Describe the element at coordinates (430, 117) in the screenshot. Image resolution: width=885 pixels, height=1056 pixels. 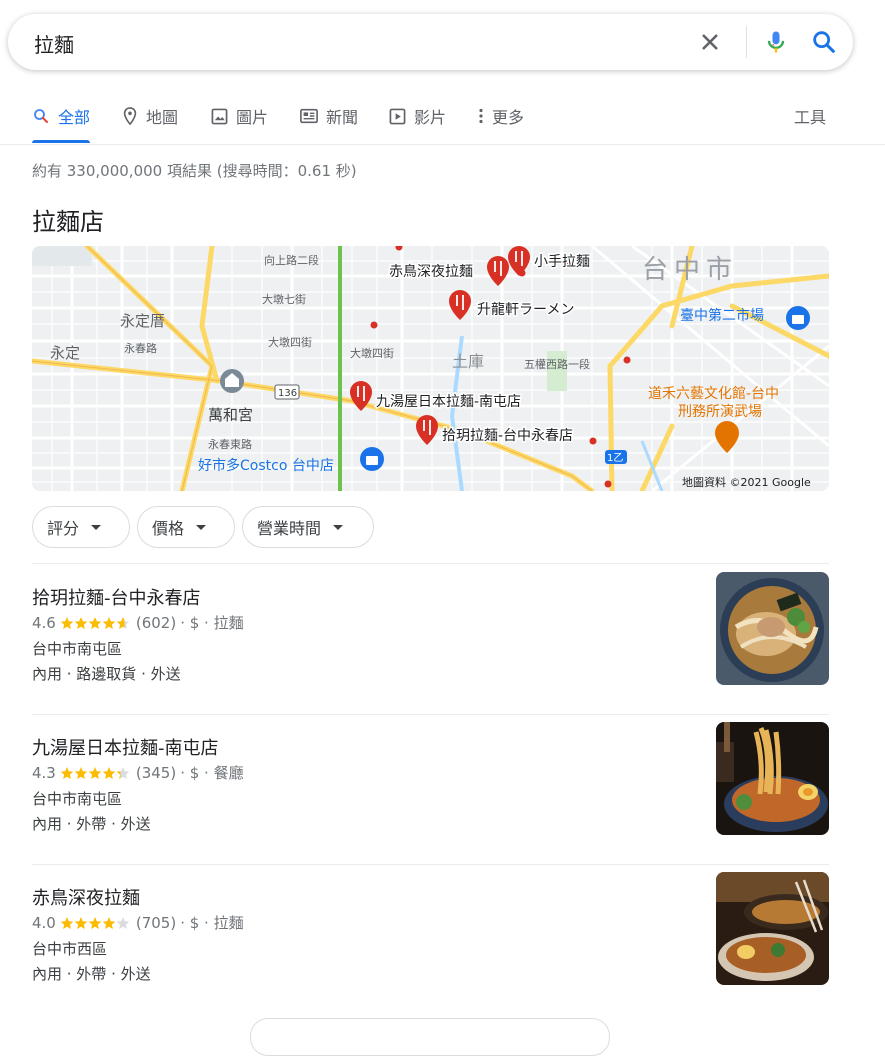
I see `tab-label: 影片` at that location.